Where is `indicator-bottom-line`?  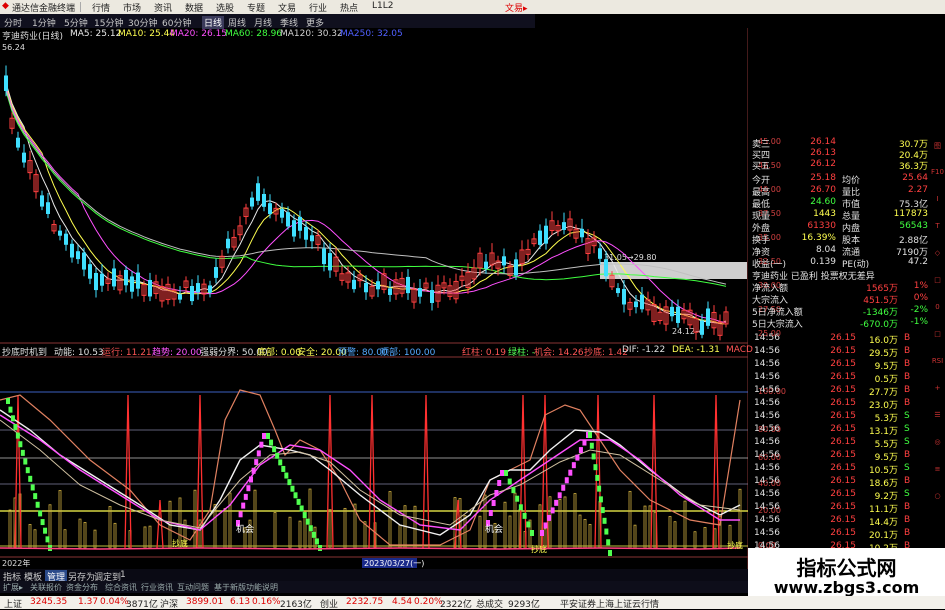 indicator-bottom-line is located at coordinates (370, 548).